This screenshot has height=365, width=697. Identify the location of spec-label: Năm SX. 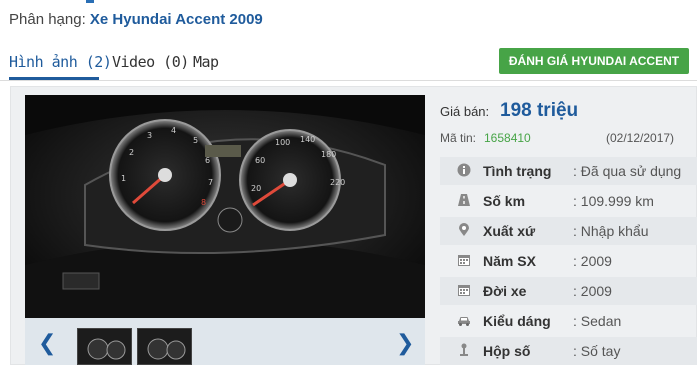
(509, 261).